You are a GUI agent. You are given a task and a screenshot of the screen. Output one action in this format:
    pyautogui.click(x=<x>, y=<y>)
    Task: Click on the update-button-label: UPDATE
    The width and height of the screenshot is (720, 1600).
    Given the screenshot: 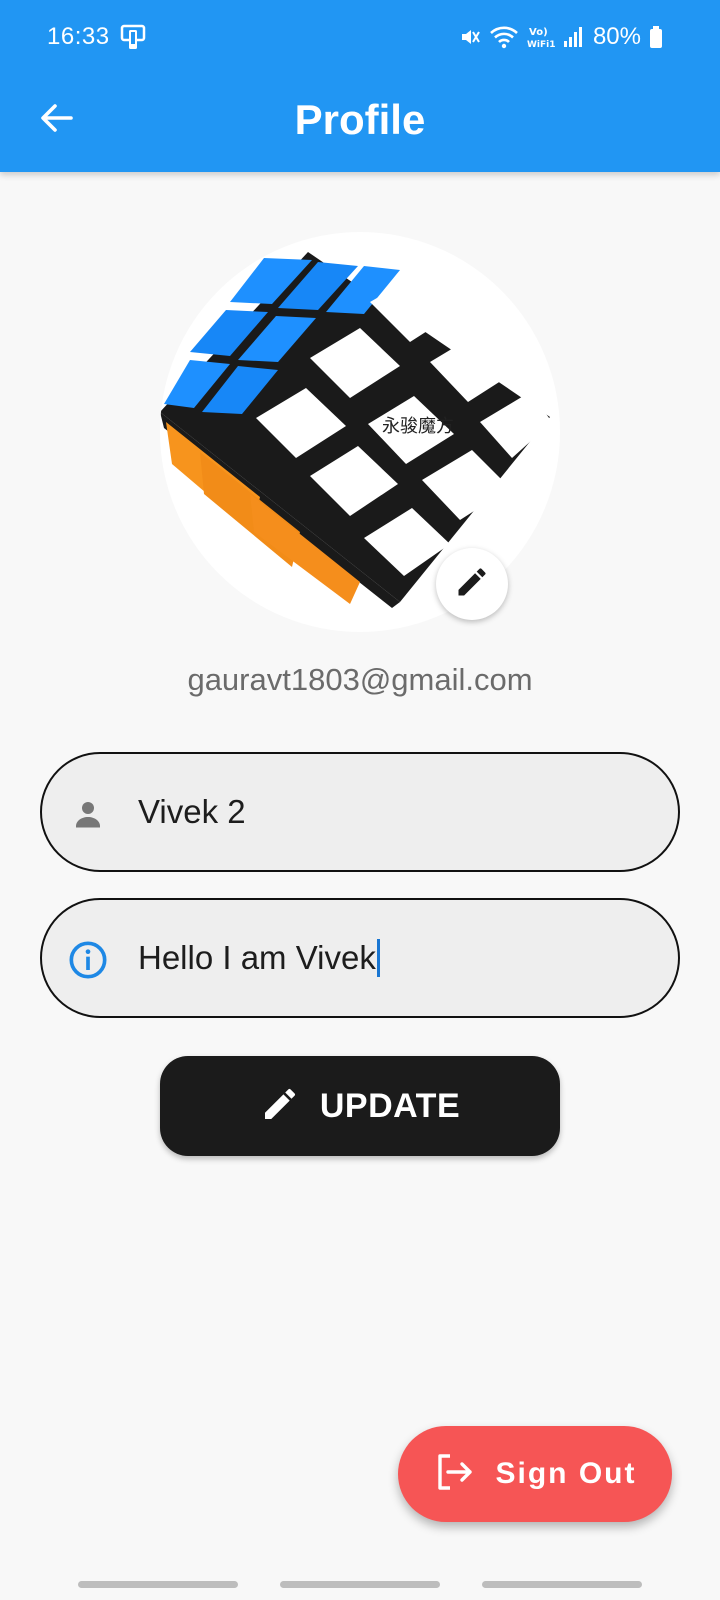 What is the action you would take?
    pyautogui.click(x=390, y=1105)
    